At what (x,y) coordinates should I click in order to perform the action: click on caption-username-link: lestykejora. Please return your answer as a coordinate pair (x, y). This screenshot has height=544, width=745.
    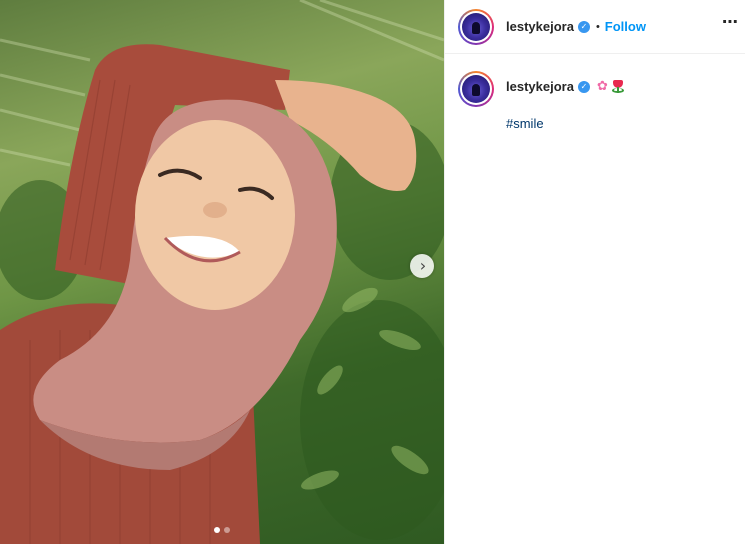
    Looking at the image, I should click on (540, 86).